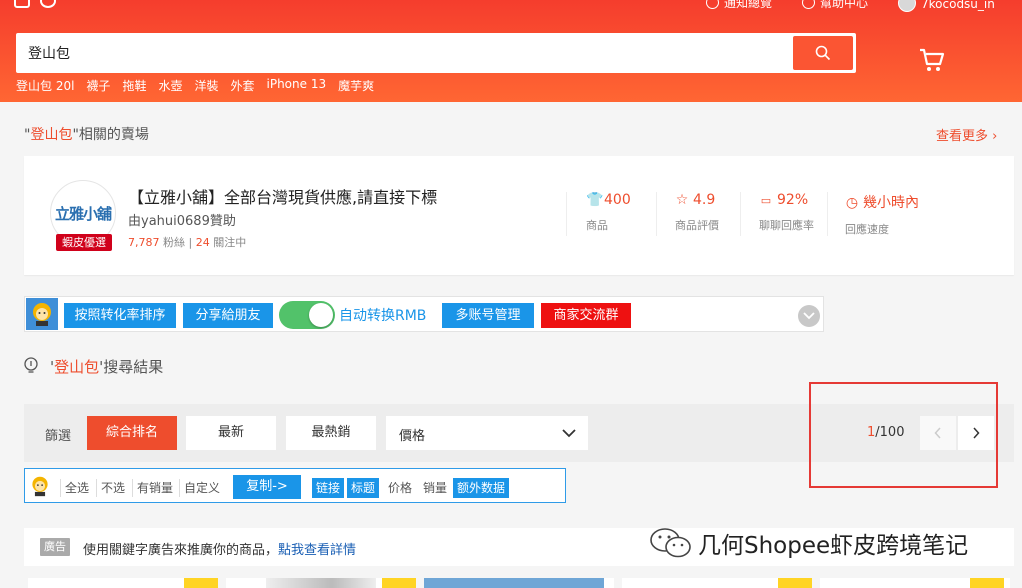 The image size is (1022, 588). Describe the element at coordinates (242, 85) in the screenshot. I see `hot-word: 外套` at that location.